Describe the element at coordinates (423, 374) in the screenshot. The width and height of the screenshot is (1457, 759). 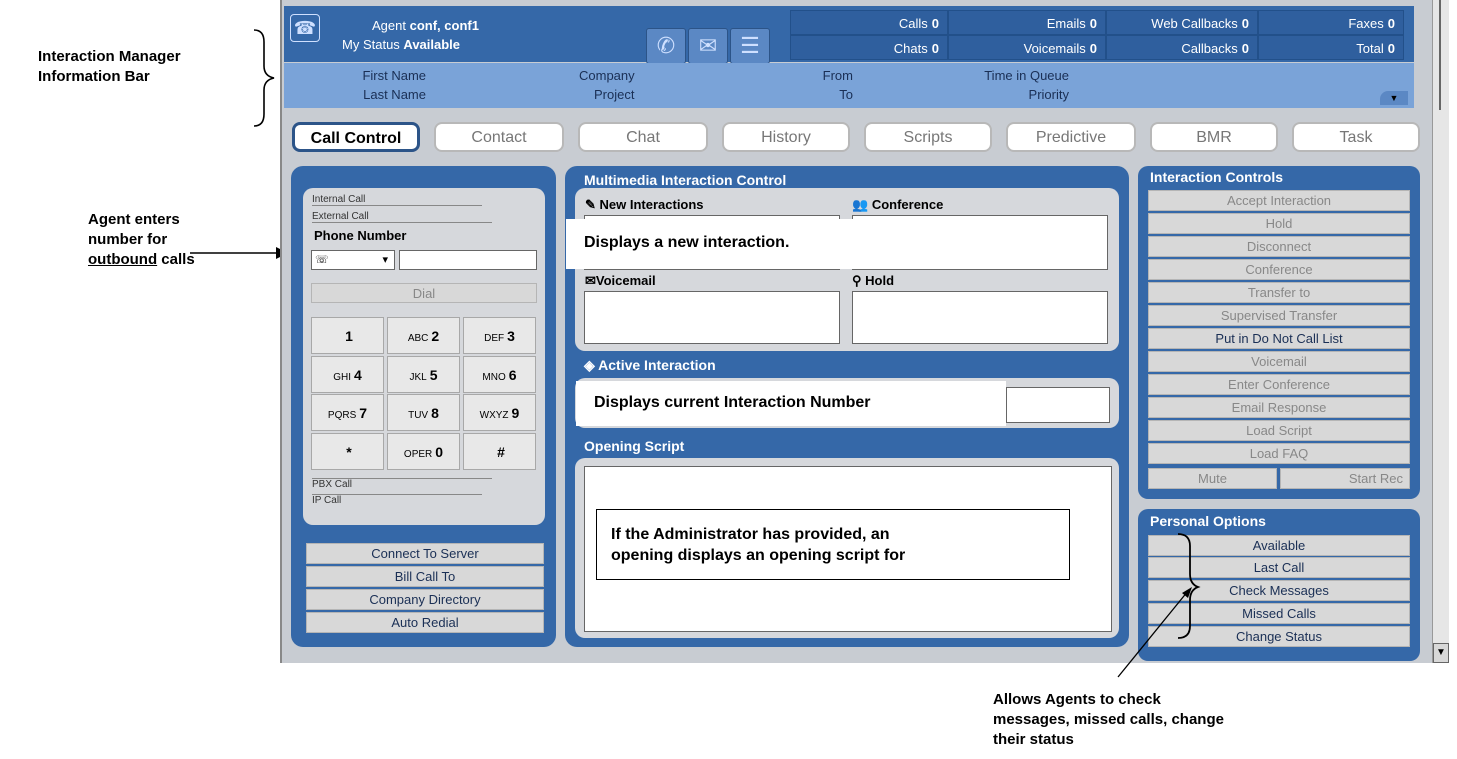
I see `key-5: JKL 5` at that location.